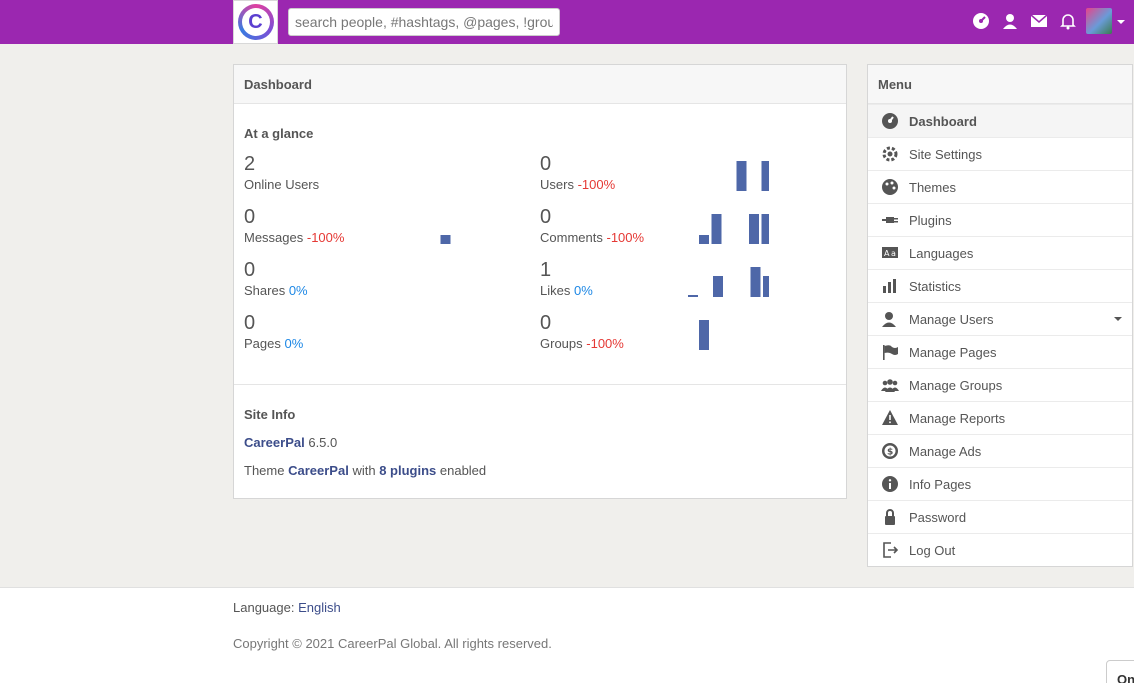  Describe the element at coordinates (943, 121) in the screenshot. I see `menu-item-label: Dashboard` at that location.